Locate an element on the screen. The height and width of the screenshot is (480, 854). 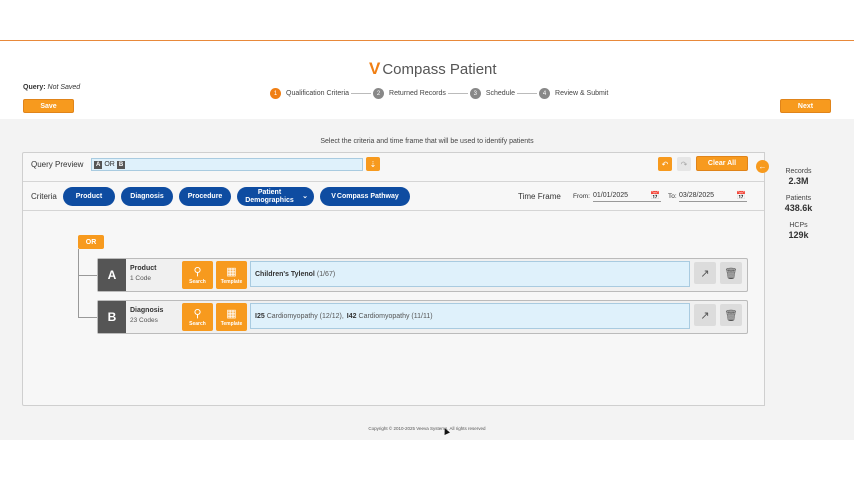
block-letter: B is located at coordinates (112, 317).